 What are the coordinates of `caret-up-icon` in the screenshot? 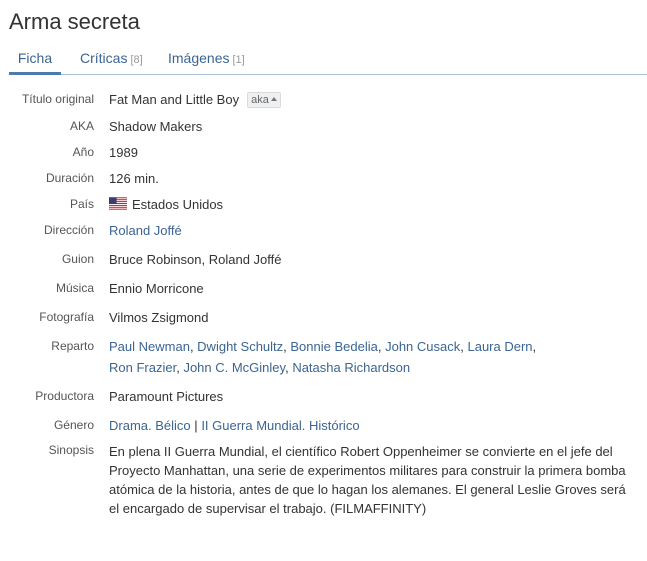 It's located at (273, 99).